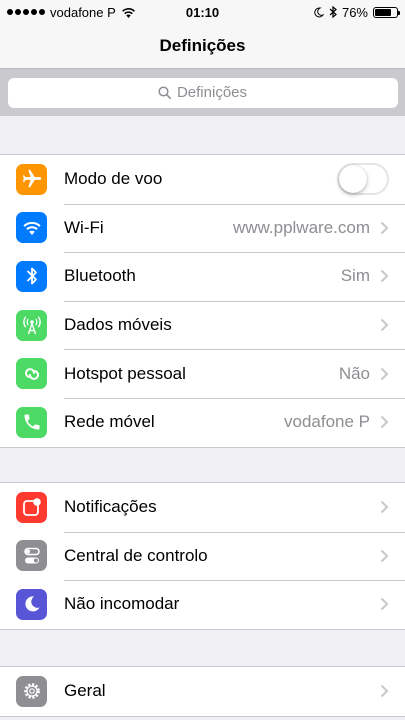 The image size is (405, 720). What do you see at coordinates (301, 227) in the screenshot?
I see `row-value: www.pplware.com` at bounding box center [301, 227].